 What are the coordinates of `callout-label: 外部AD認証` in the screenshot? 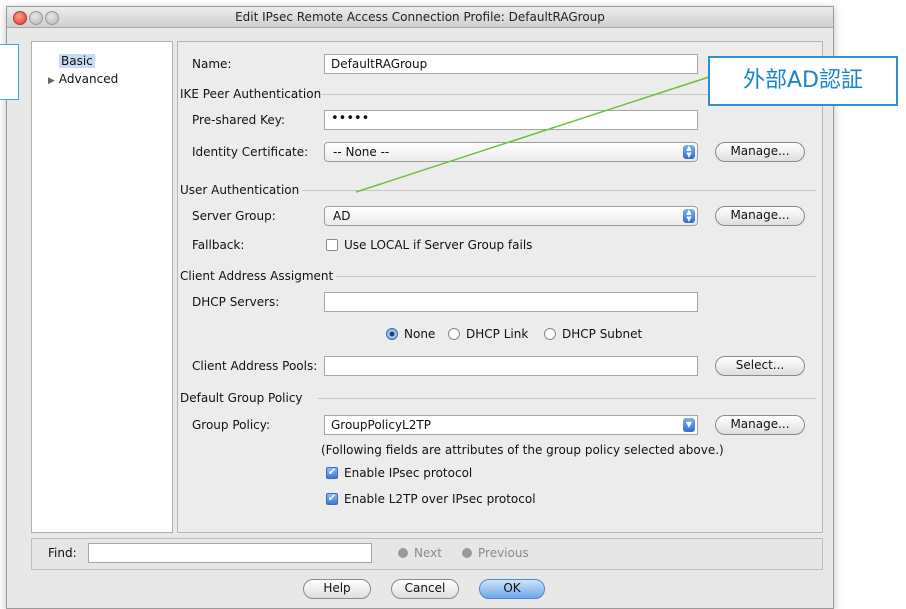 It's located at (803, 81).